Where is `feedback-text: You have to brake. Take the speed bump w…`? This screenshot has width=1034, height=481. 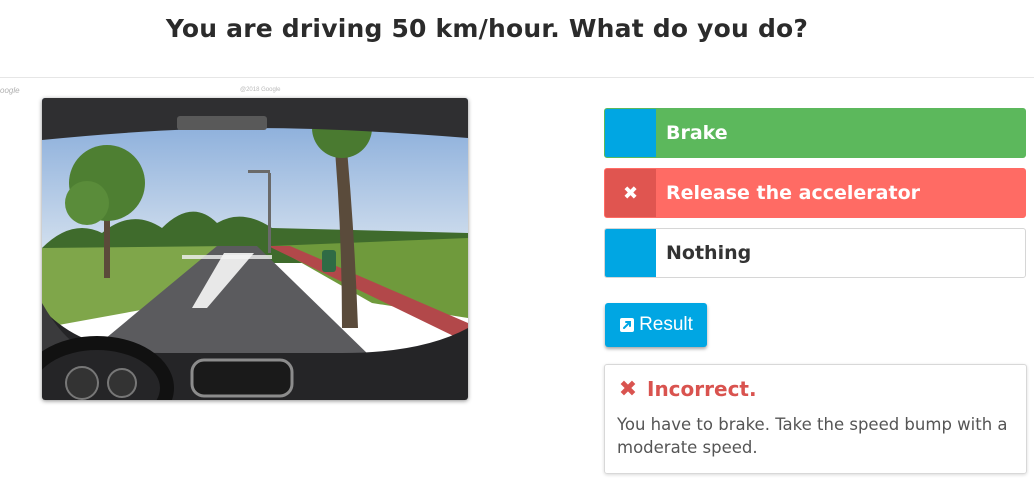
feedback-text: You have to brake. Take the speed bump w… is located at coordinates (812, 436).